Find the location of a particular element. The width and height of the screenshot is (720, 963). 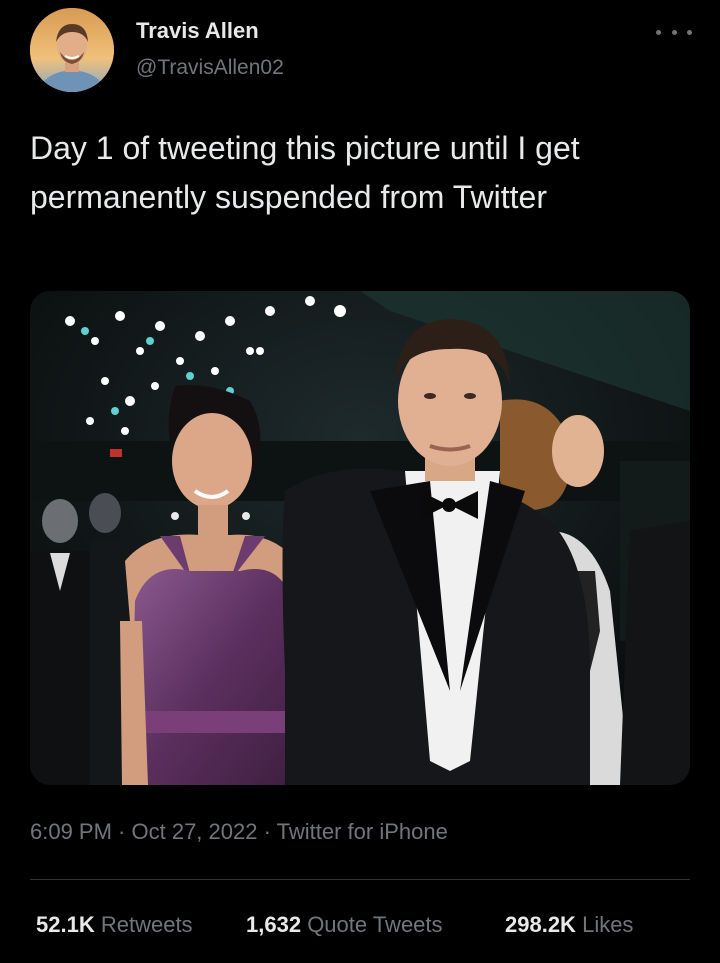

author-avatar is located at coordinates (72, 50).